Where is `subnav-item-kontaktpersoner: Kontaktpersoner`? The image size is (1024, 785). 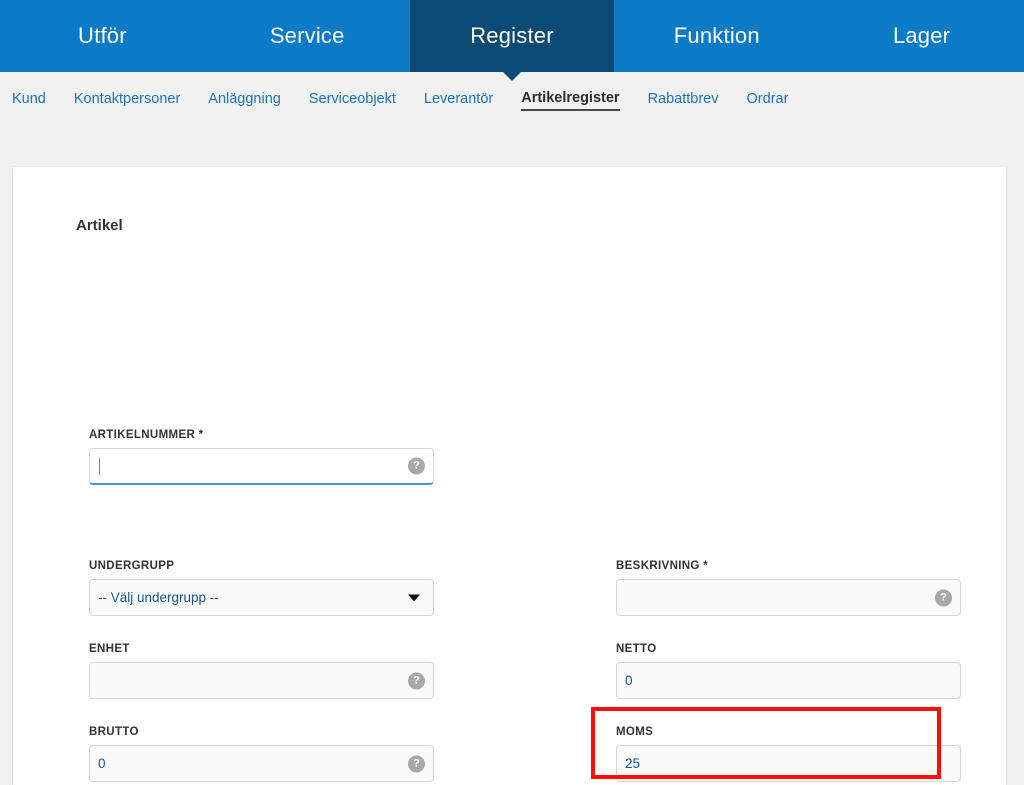 subnav-item-kontaktpersoner: Kontaktpersoner is located at coordinates (127, 100).